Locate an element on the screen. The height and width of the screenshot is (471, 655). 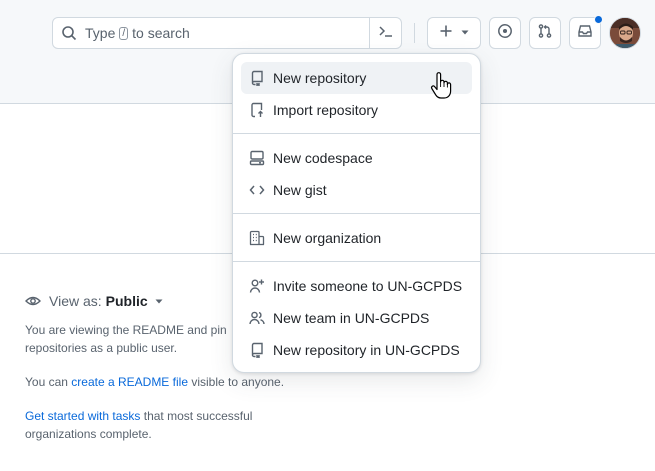
menu-item-new-codespace: New codespace is located at coordinates (356, 158).